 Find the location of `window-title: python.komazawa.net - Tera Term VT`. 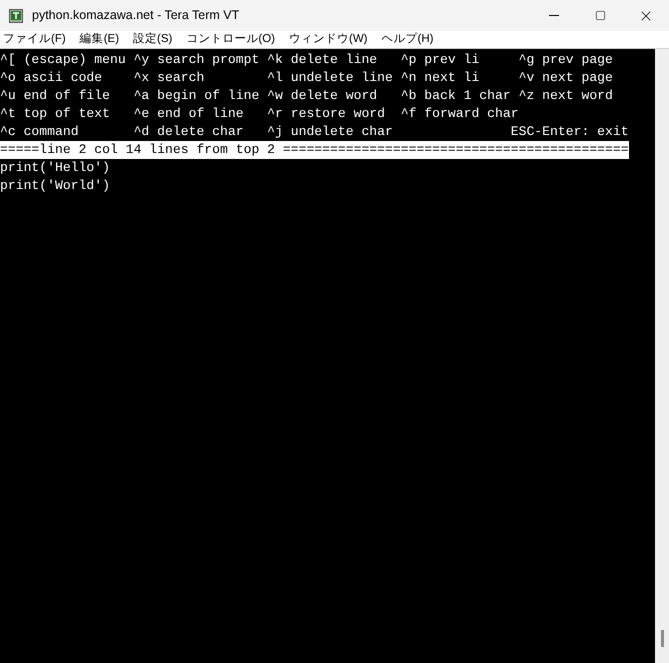

window-title: python.komazawa.net - Tera Term VT is located at coordinates (136, 15).